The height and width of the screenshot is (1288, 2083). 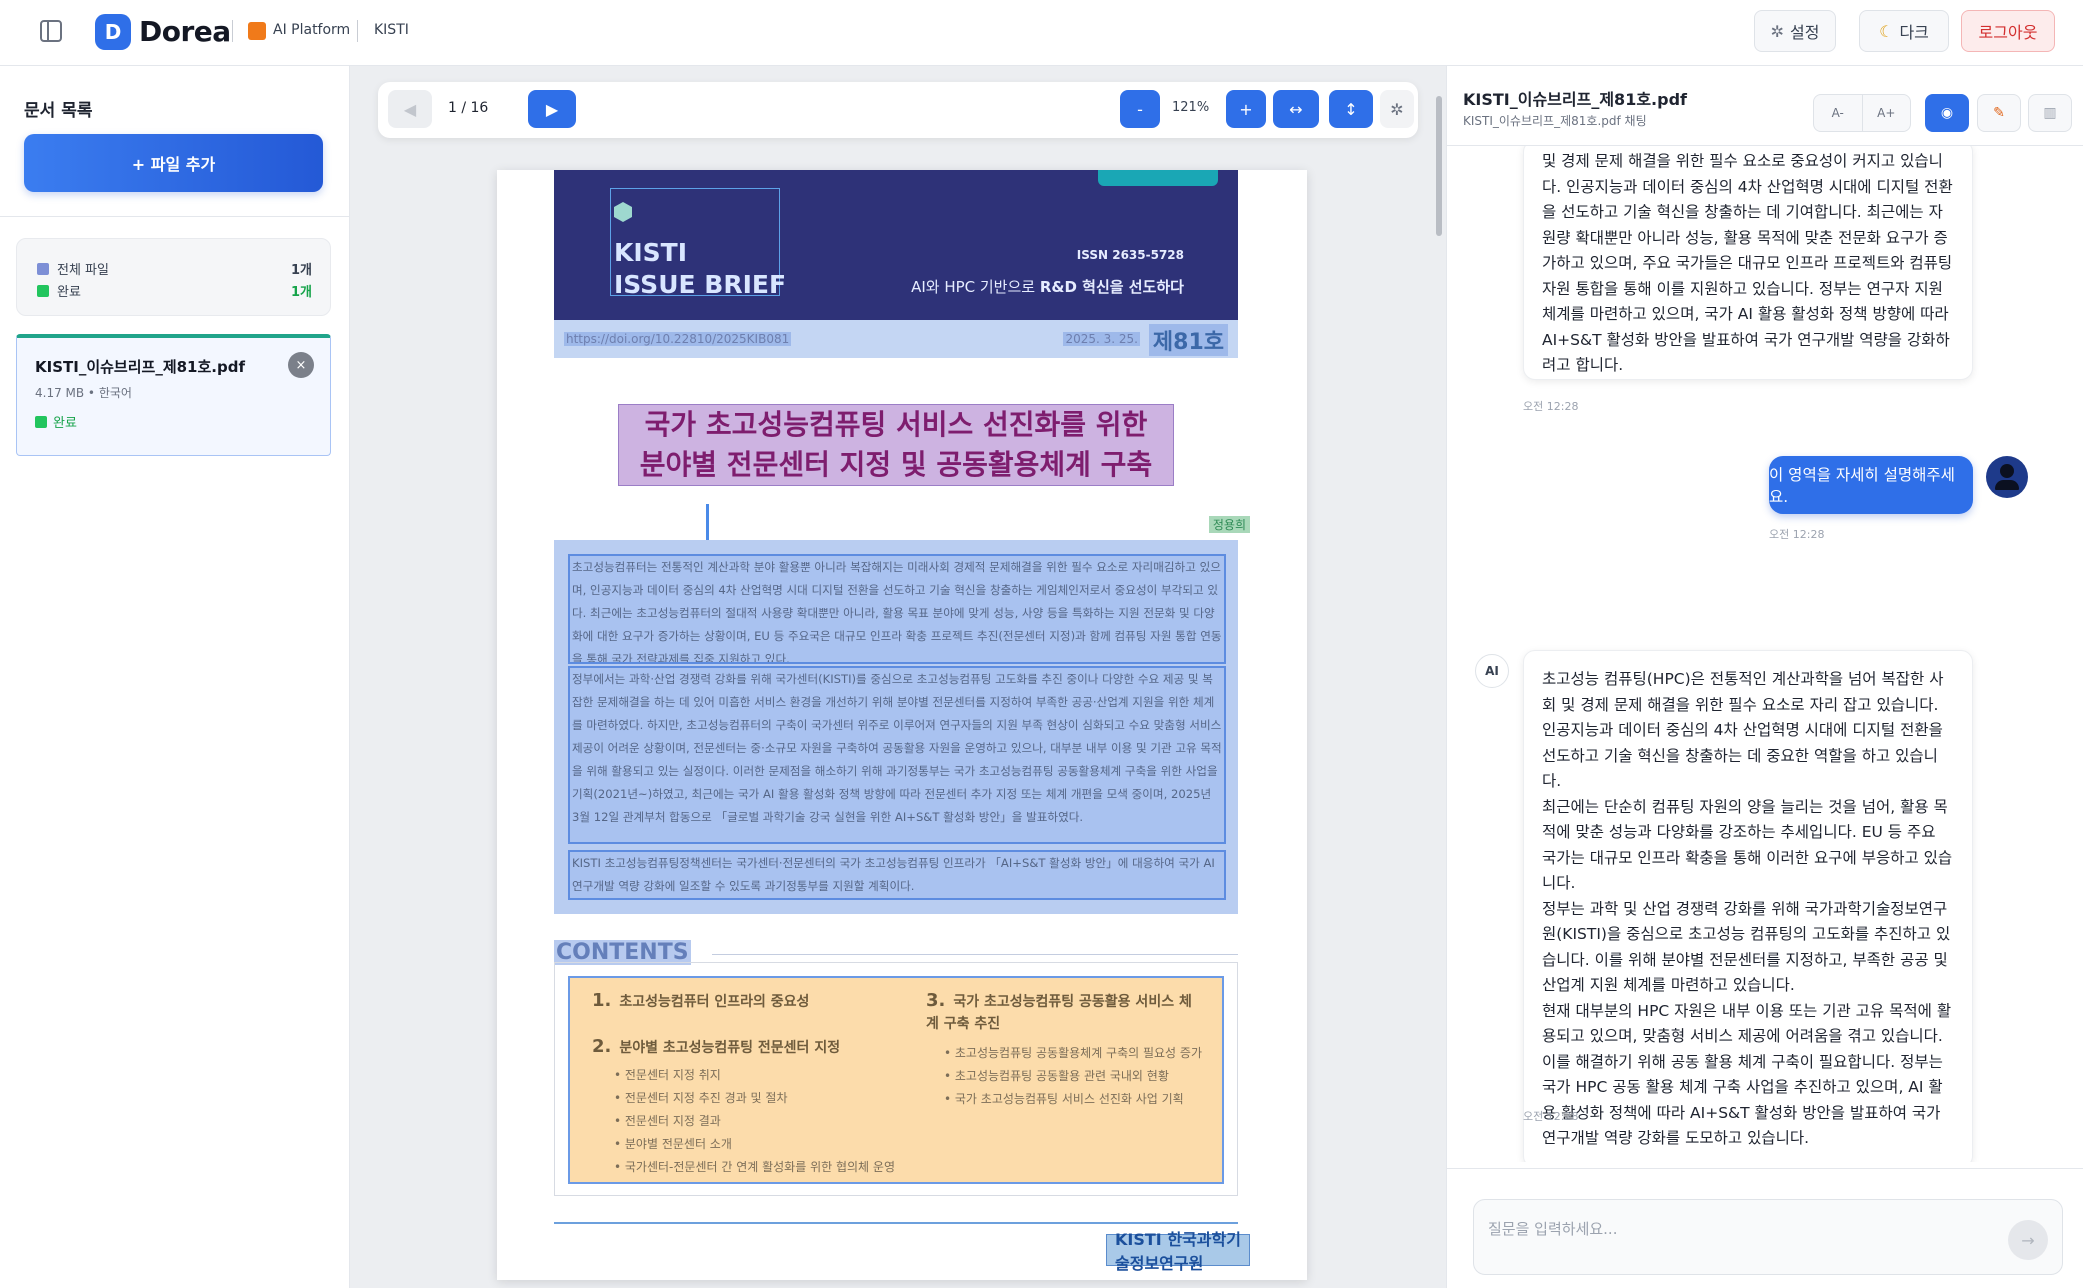 I want to click on file-stats-card: 전체 파일 1개 완료 1개, so click(x=173, y=277).